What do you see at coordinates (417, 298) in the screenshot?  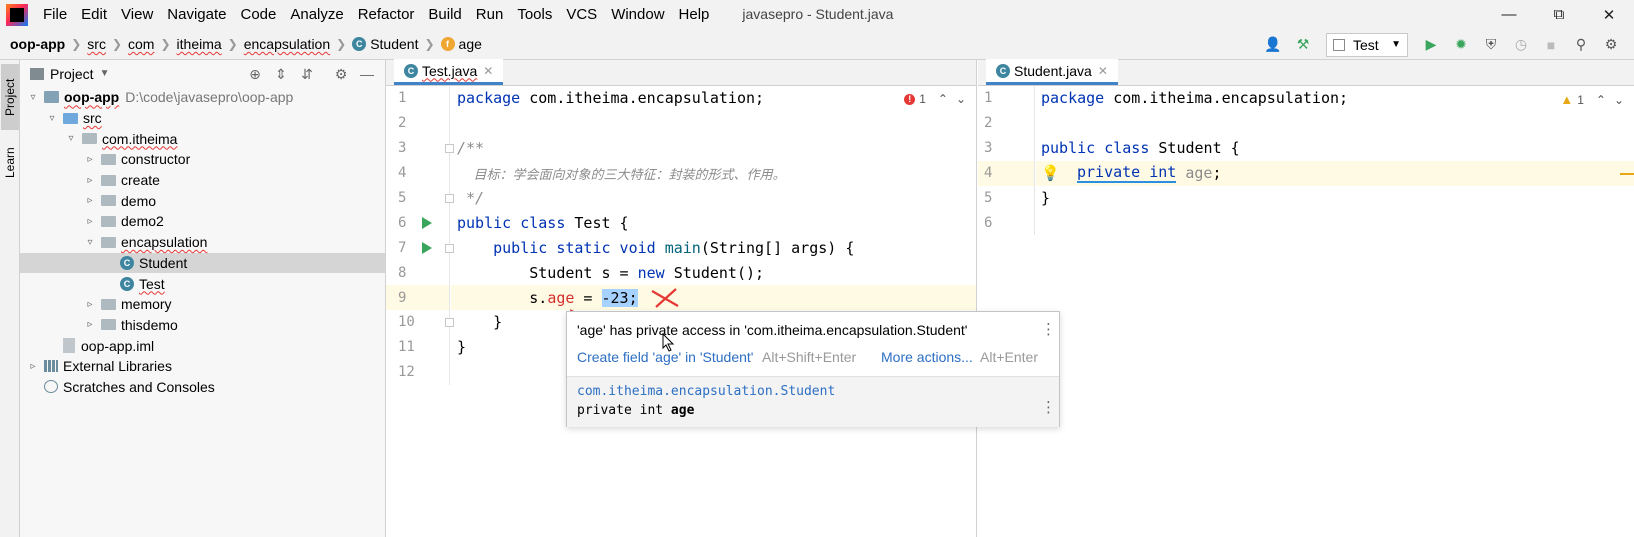 I see `line-number: 9` at bounding box center [417, 298].